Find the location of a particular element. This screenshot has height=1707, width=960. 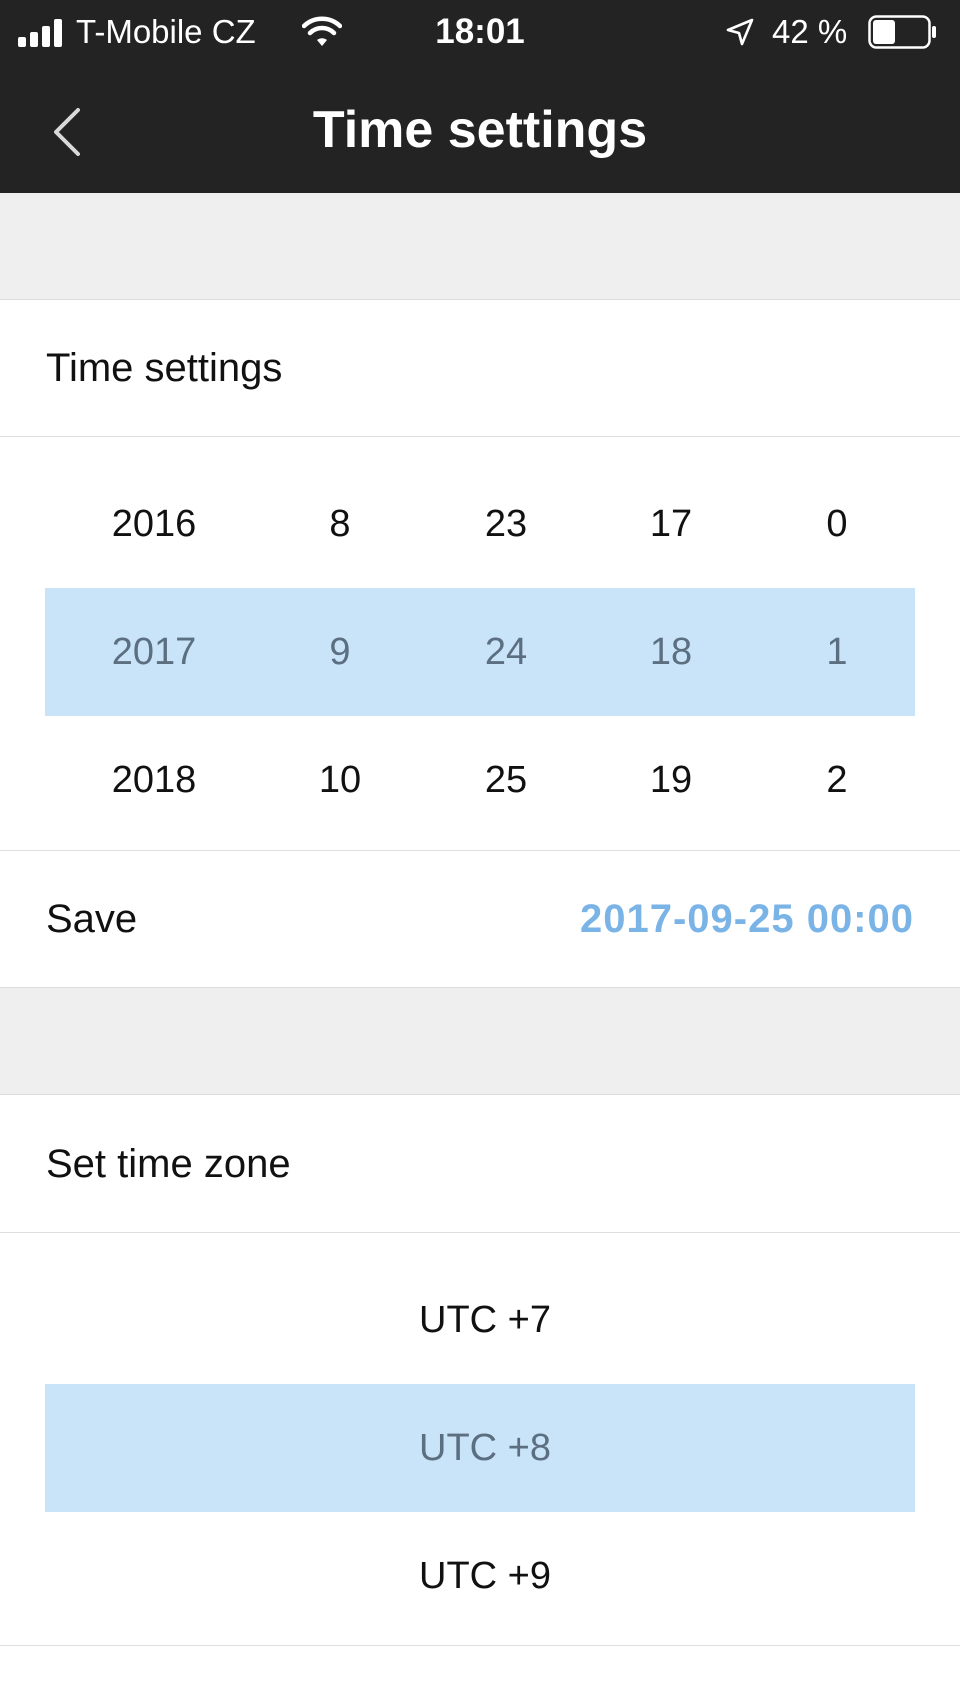

time-zone-option: UTC +9 is located at coordinates (480, 1576).